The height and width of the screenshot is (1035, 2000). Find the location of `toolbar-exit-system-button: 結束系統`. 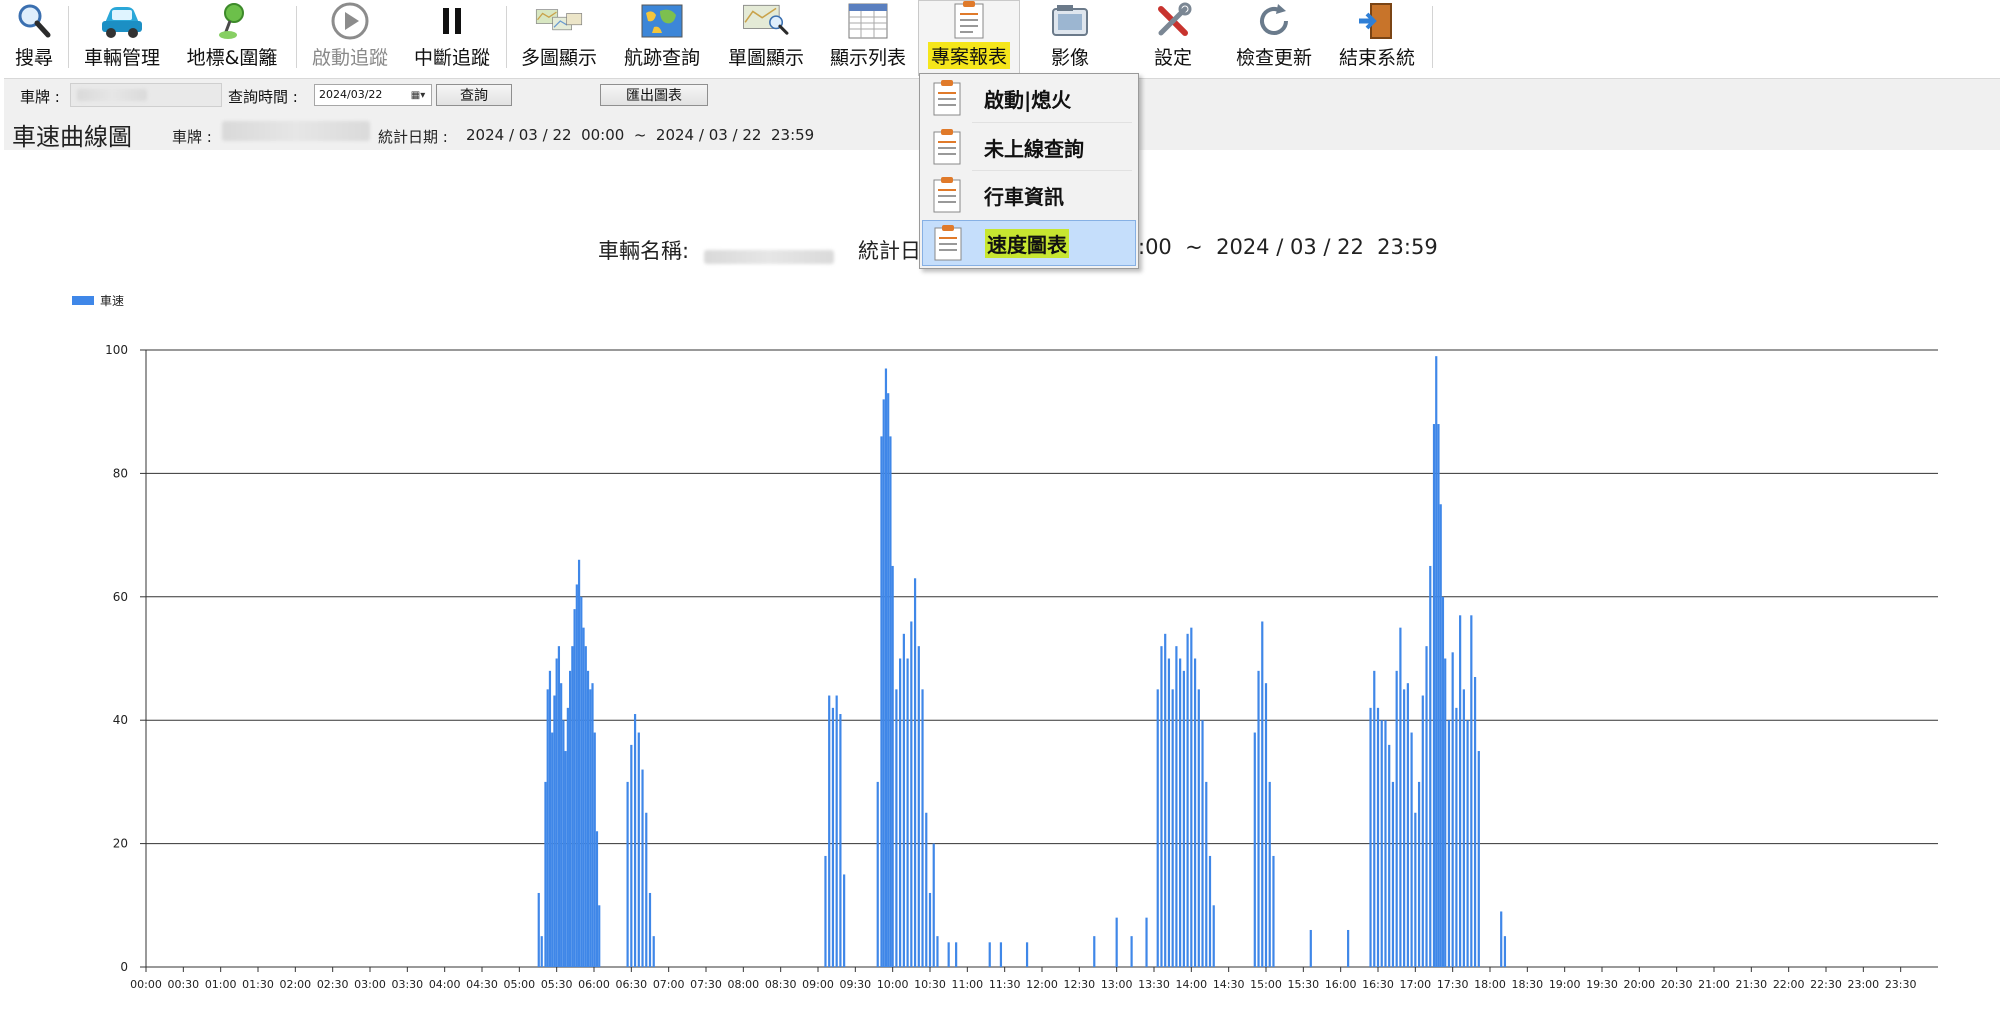

toolbar-exit-system-button: 結束系統 is located at coordinates (1377, 38).